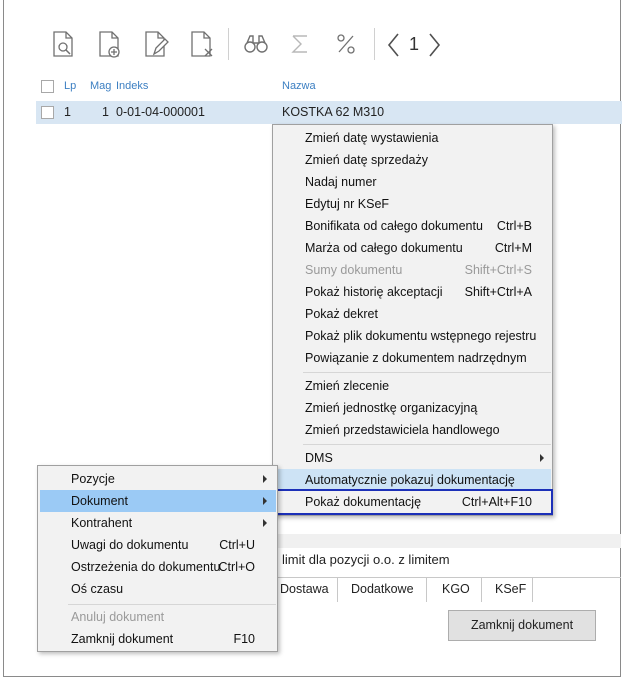  Describe the element at coordinates (412, 138) in the screenshot. I see `menu-item-change-issue-date: Zmień datę wystawienia` at that location.